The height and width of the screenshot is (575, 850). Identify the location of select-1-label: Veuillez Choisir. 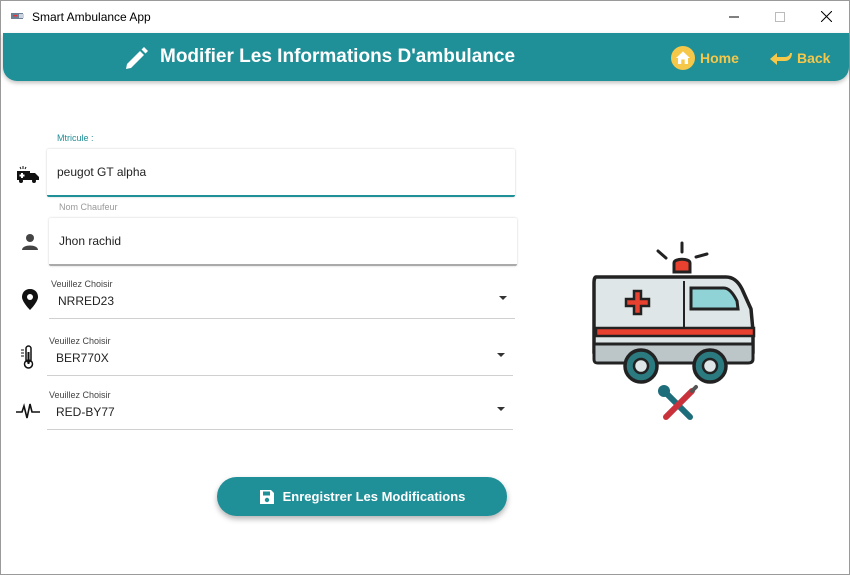
(82, 284).